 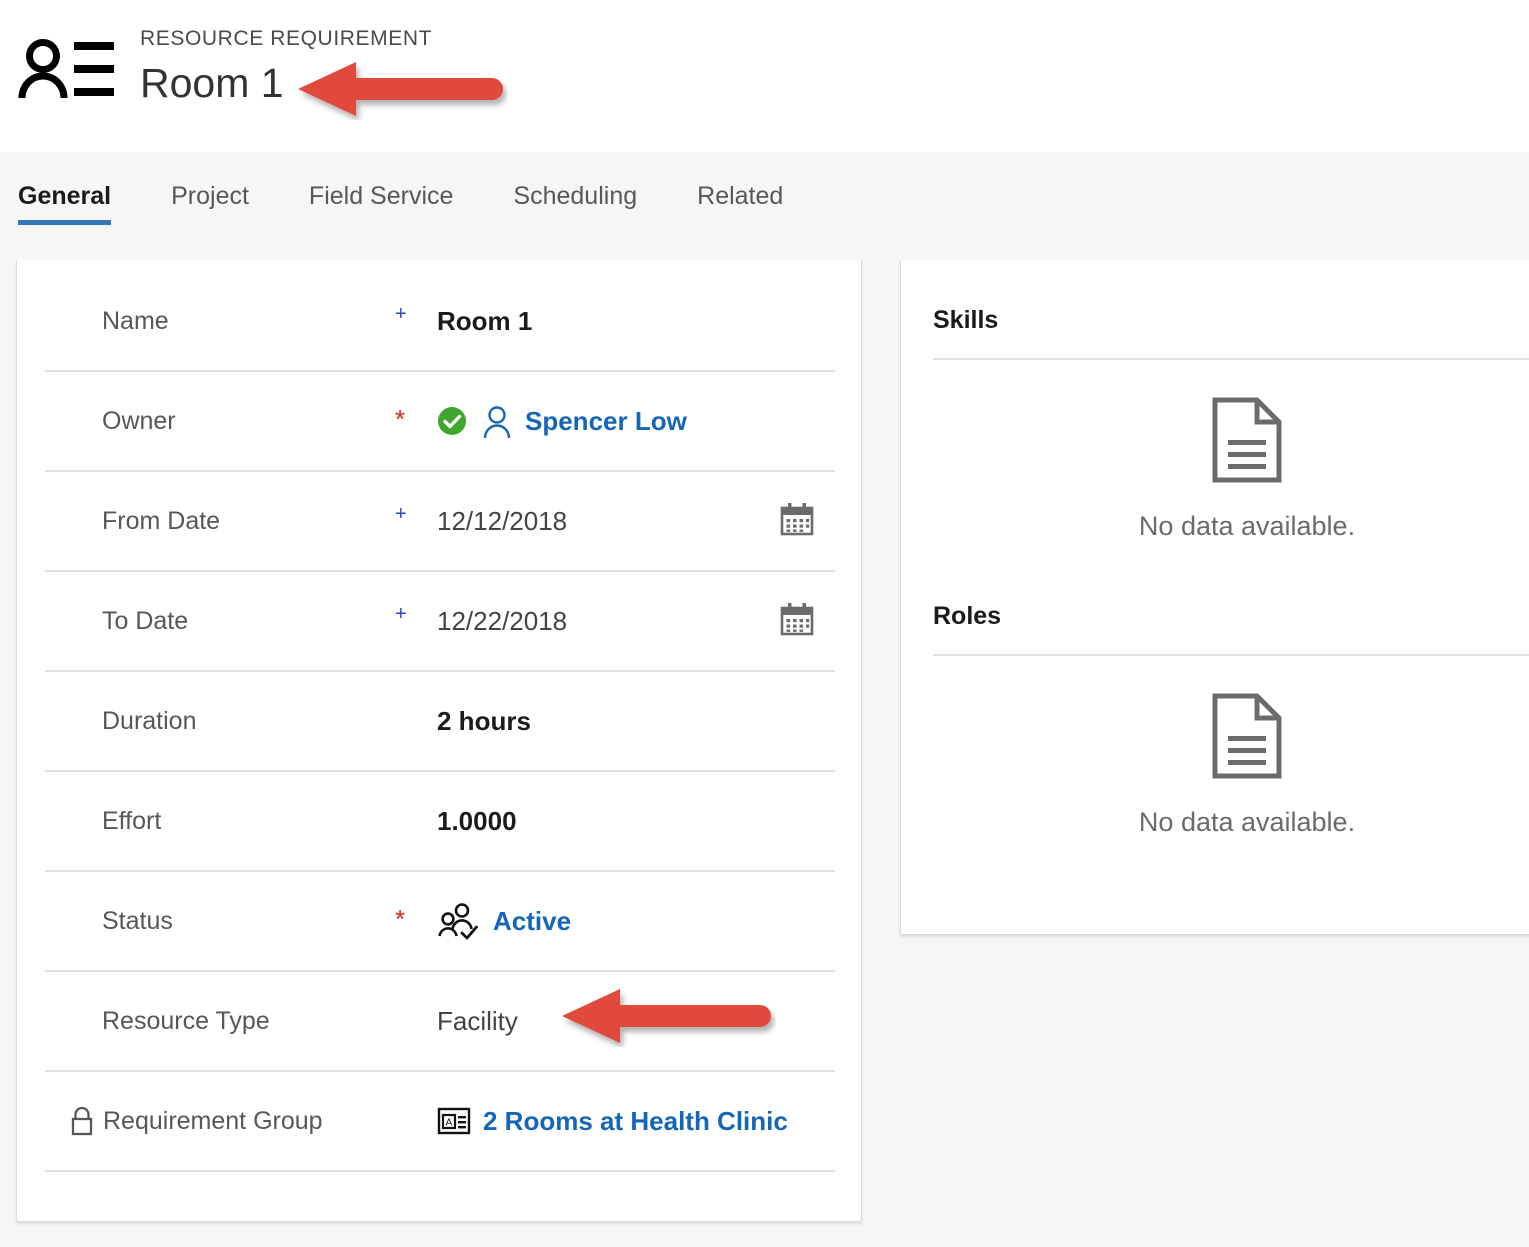 I want to click on field-value-owner: Spencer Low, so click(x=562, y=421).